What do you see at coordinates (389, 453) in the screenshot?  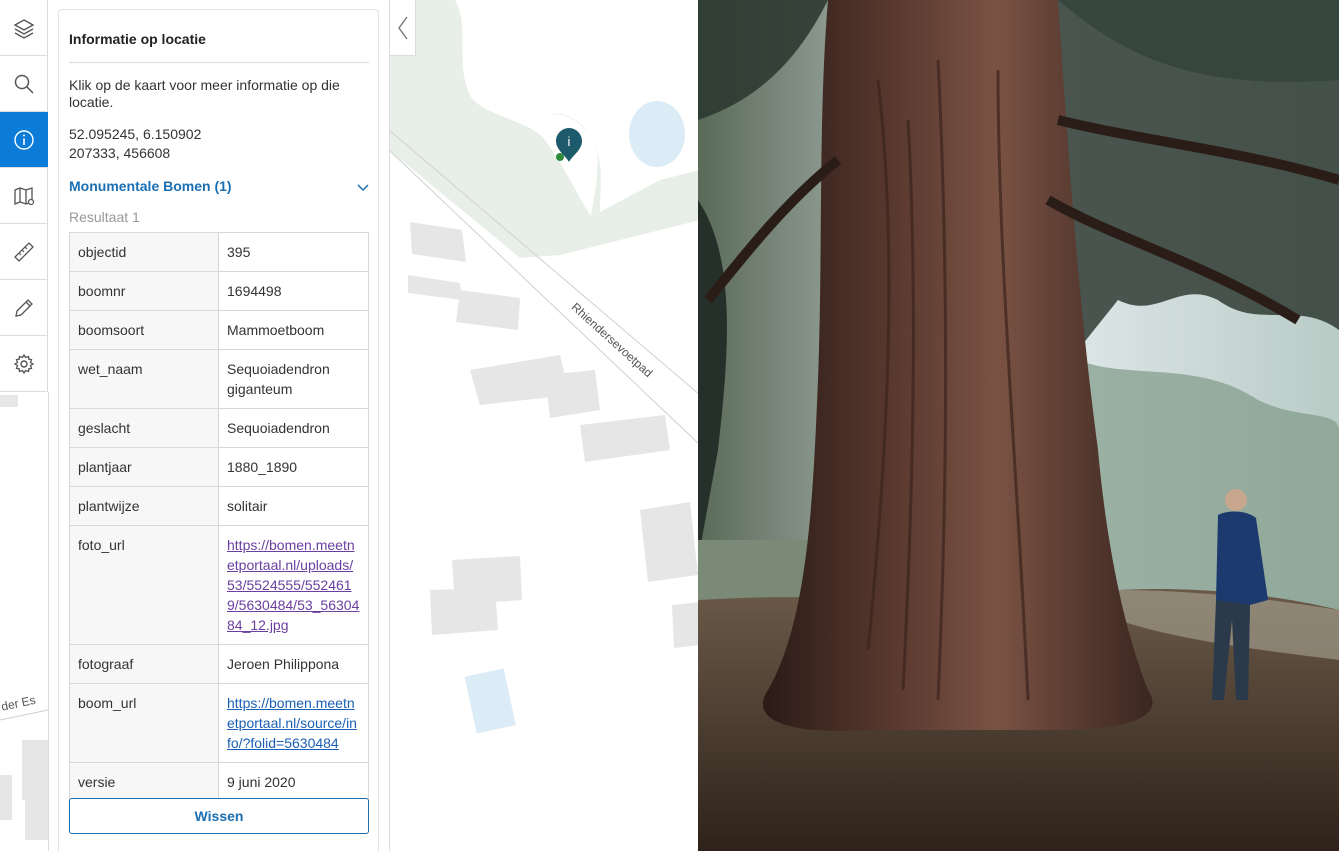 I see `panel-border` at bounding box center [389, 453].